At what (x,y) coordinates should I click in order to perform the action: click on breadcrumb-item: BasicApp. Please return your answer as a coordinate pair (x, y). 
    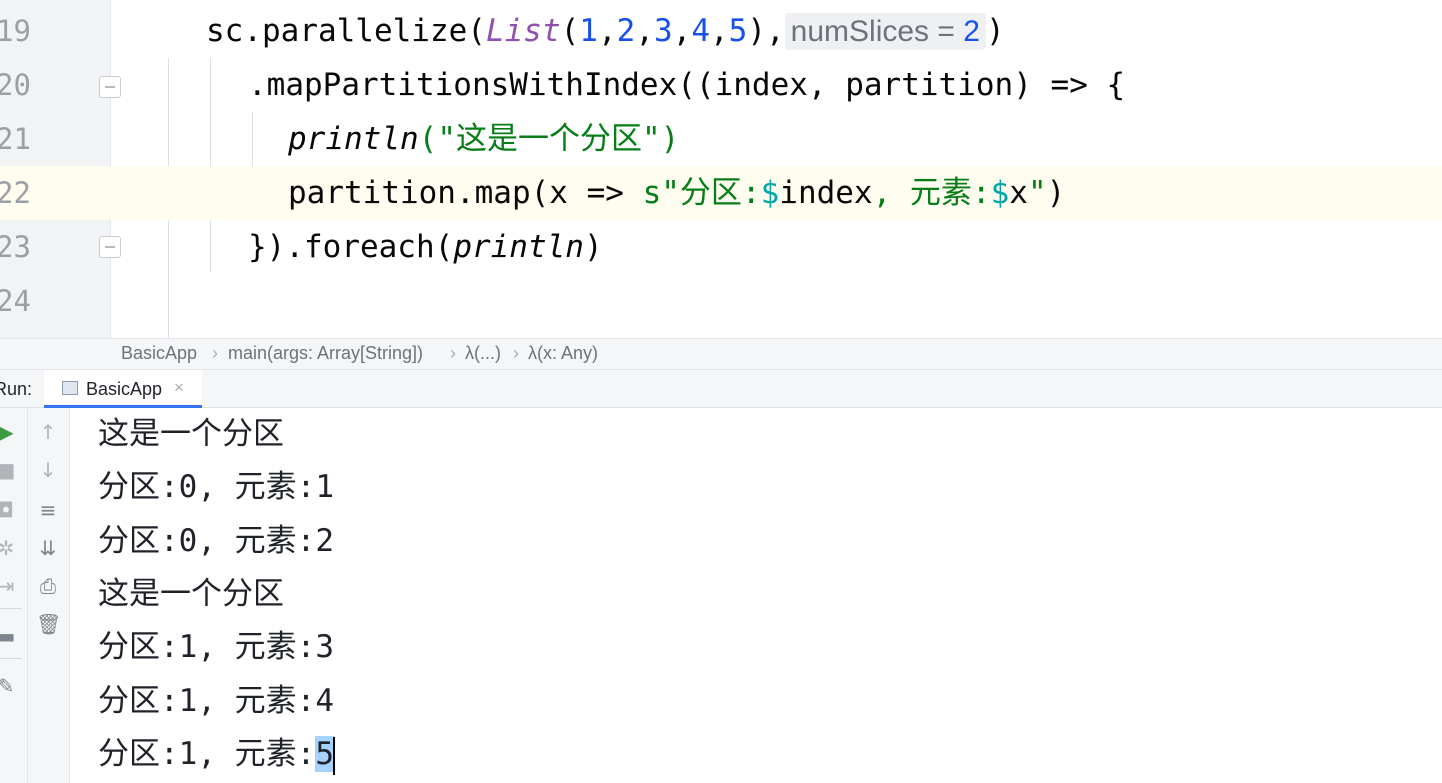
    Looking at the image, I should click on (159, 353).